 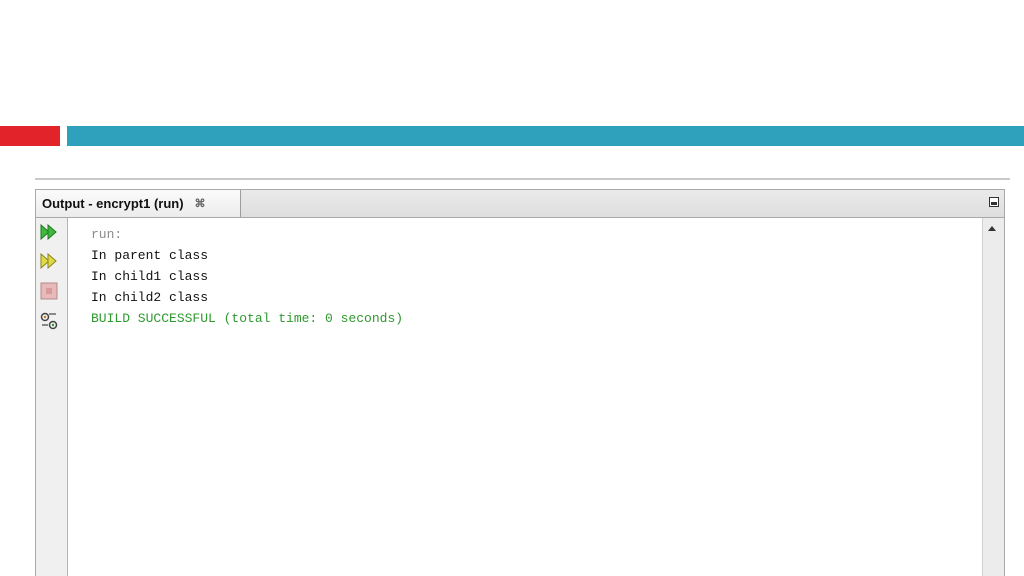 I want to click on accent-bar-red, so click(x=30, y=136).